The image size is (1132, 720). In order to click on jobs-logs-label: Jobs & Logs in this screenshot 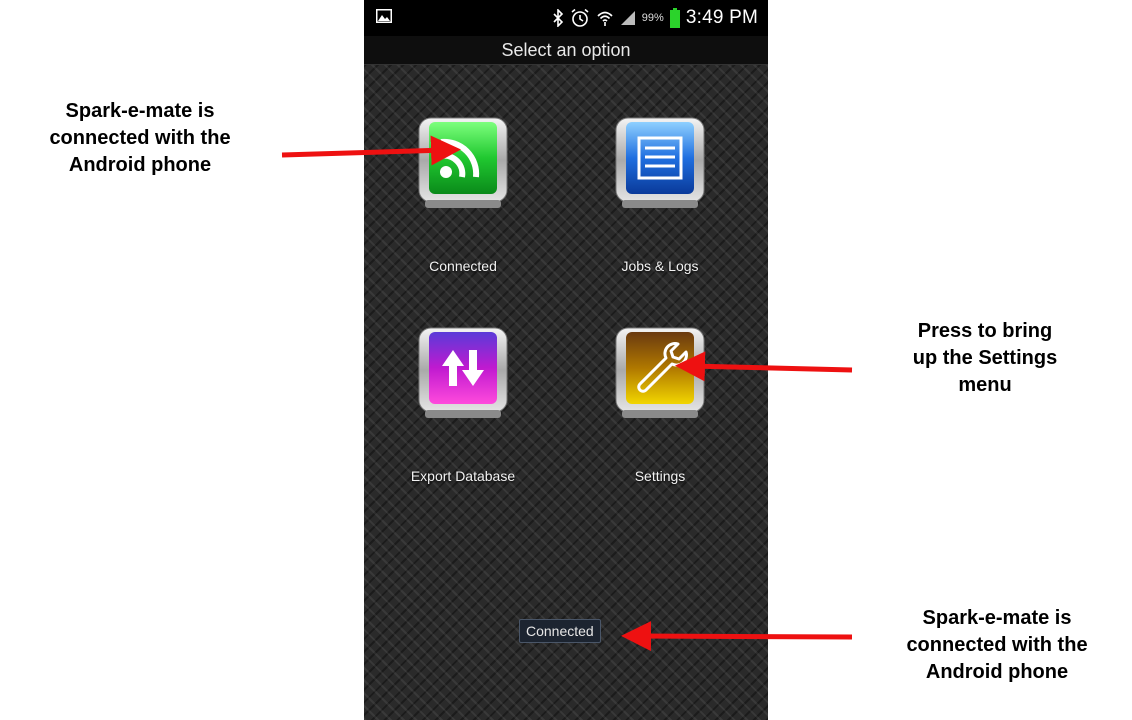, I will do `click(660, 266)`.